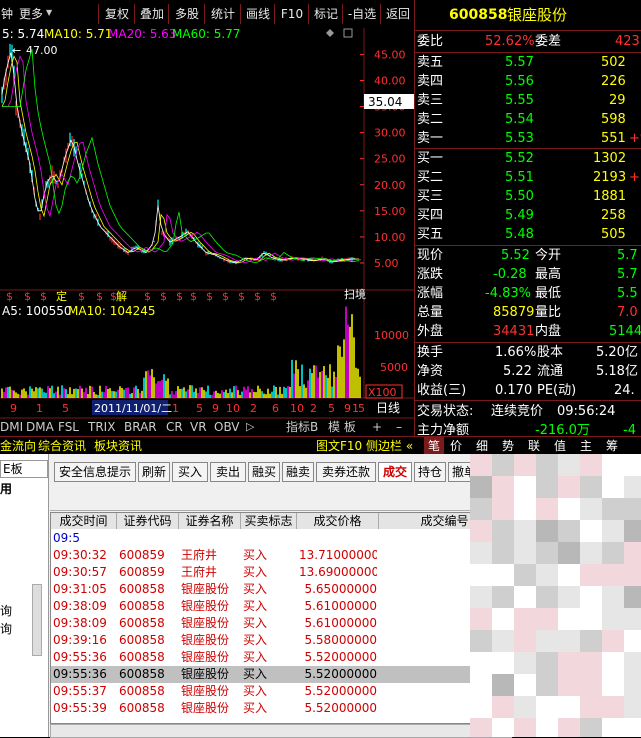 The width and height of the screenshot is (641, 738). What do you see at coordinates (281, 589) in the screenshot?
I see `table-row: 09:31:05600858银座股份买入5.650000001` at bounding box center [281, 589].